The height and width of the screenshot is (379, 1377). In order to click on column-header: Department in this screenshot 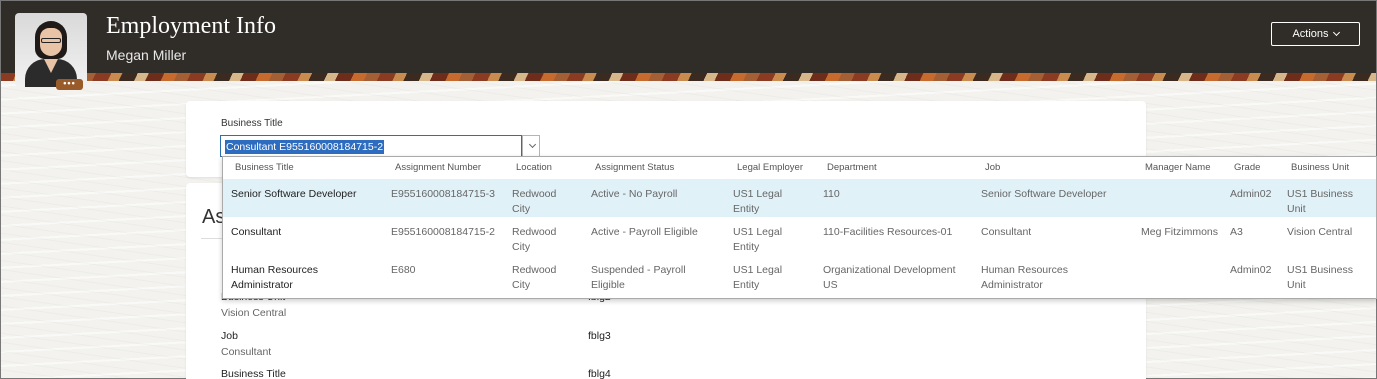, I will do `click(852, 167)`.